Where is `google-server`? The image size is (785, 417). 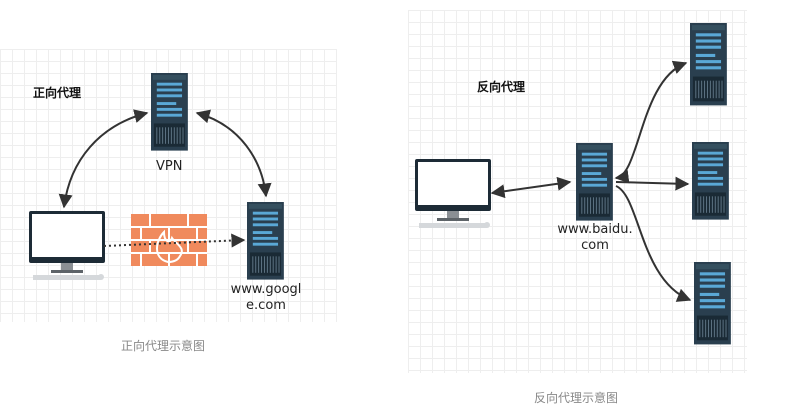
google-server is located at coordinates (265, 241).